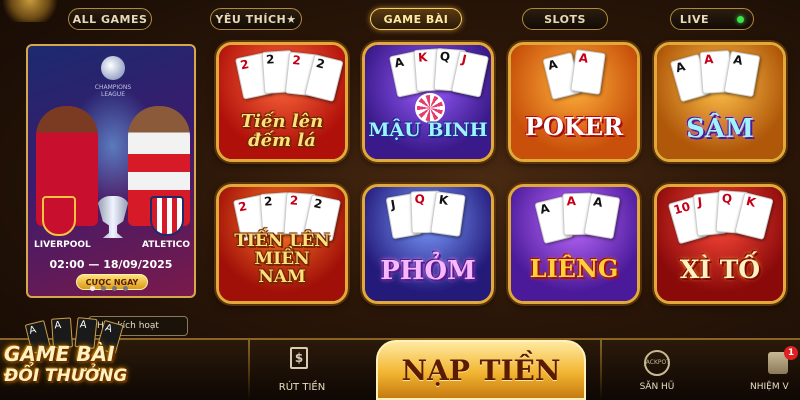 The height and width of the screenshot is (400, 800). Describe the element at coordinates (694, 19) in the screenshot. I see `tab-label: LIVE` at that location.